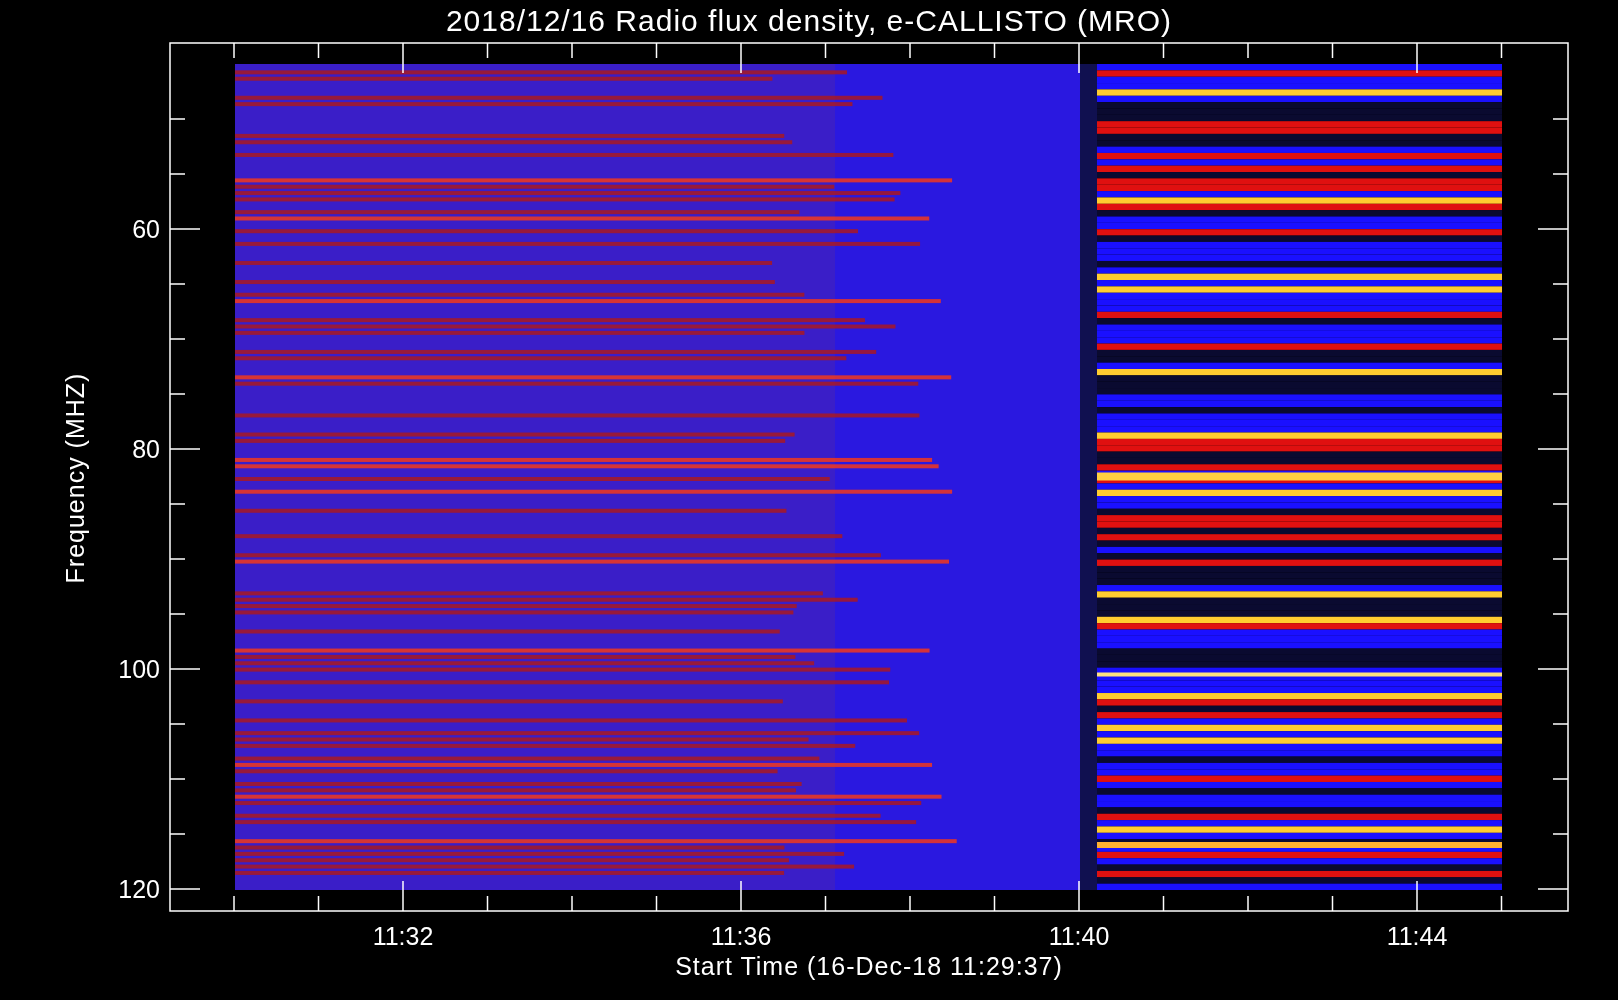 The width and height of the screenshot is (1618, 1000). I want to click on x-axis-label: Start Time (16-Dec-18 11:29:37), so click(869, 966).